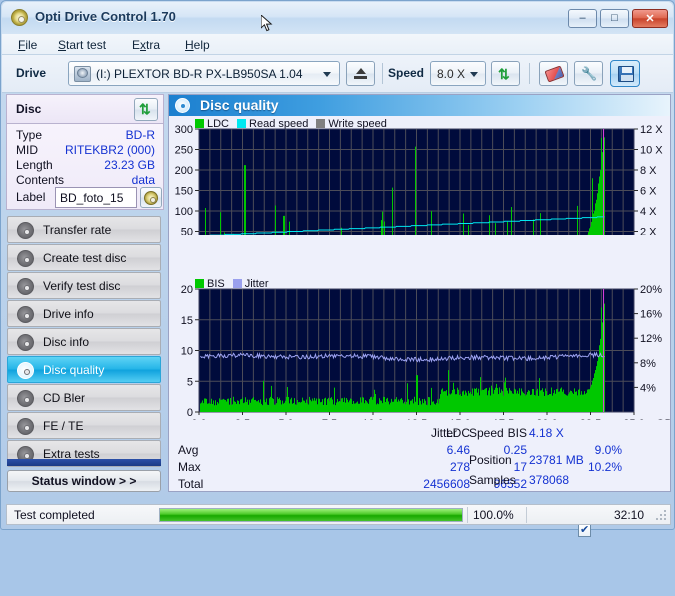 Image resolution: width=675 pixels, height=596 pixels. I want to click on close-button: ✕, so click(650, 18).